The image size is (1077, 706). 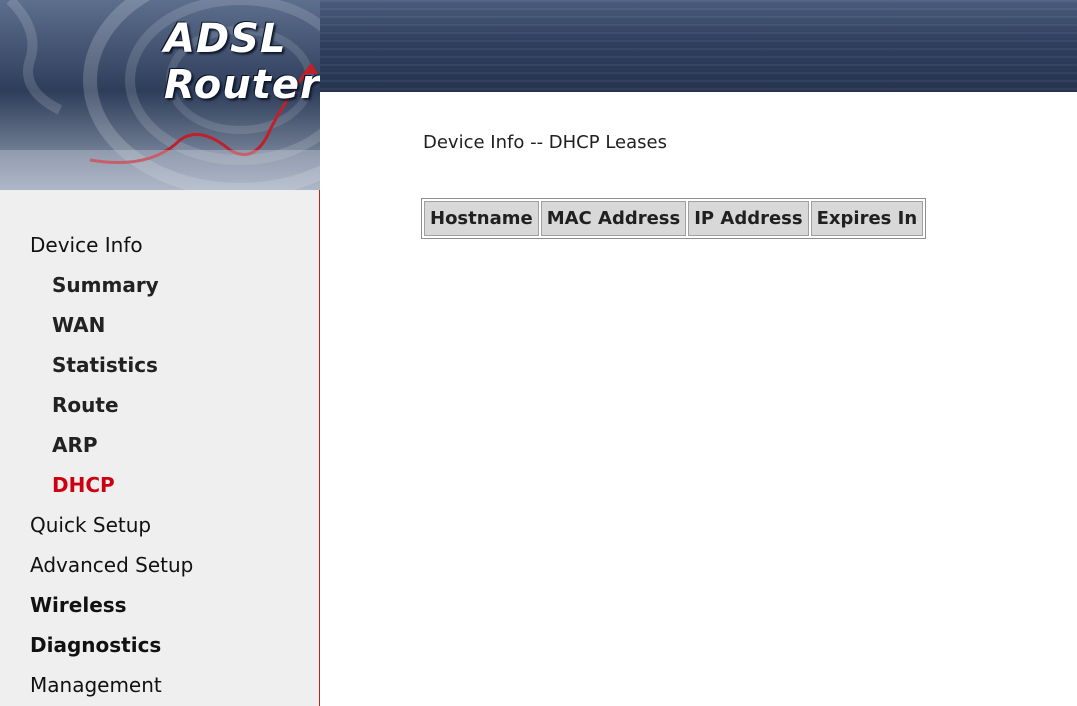 I want to click on col-hostname-header: Hostname, so click(x=481, y=218).